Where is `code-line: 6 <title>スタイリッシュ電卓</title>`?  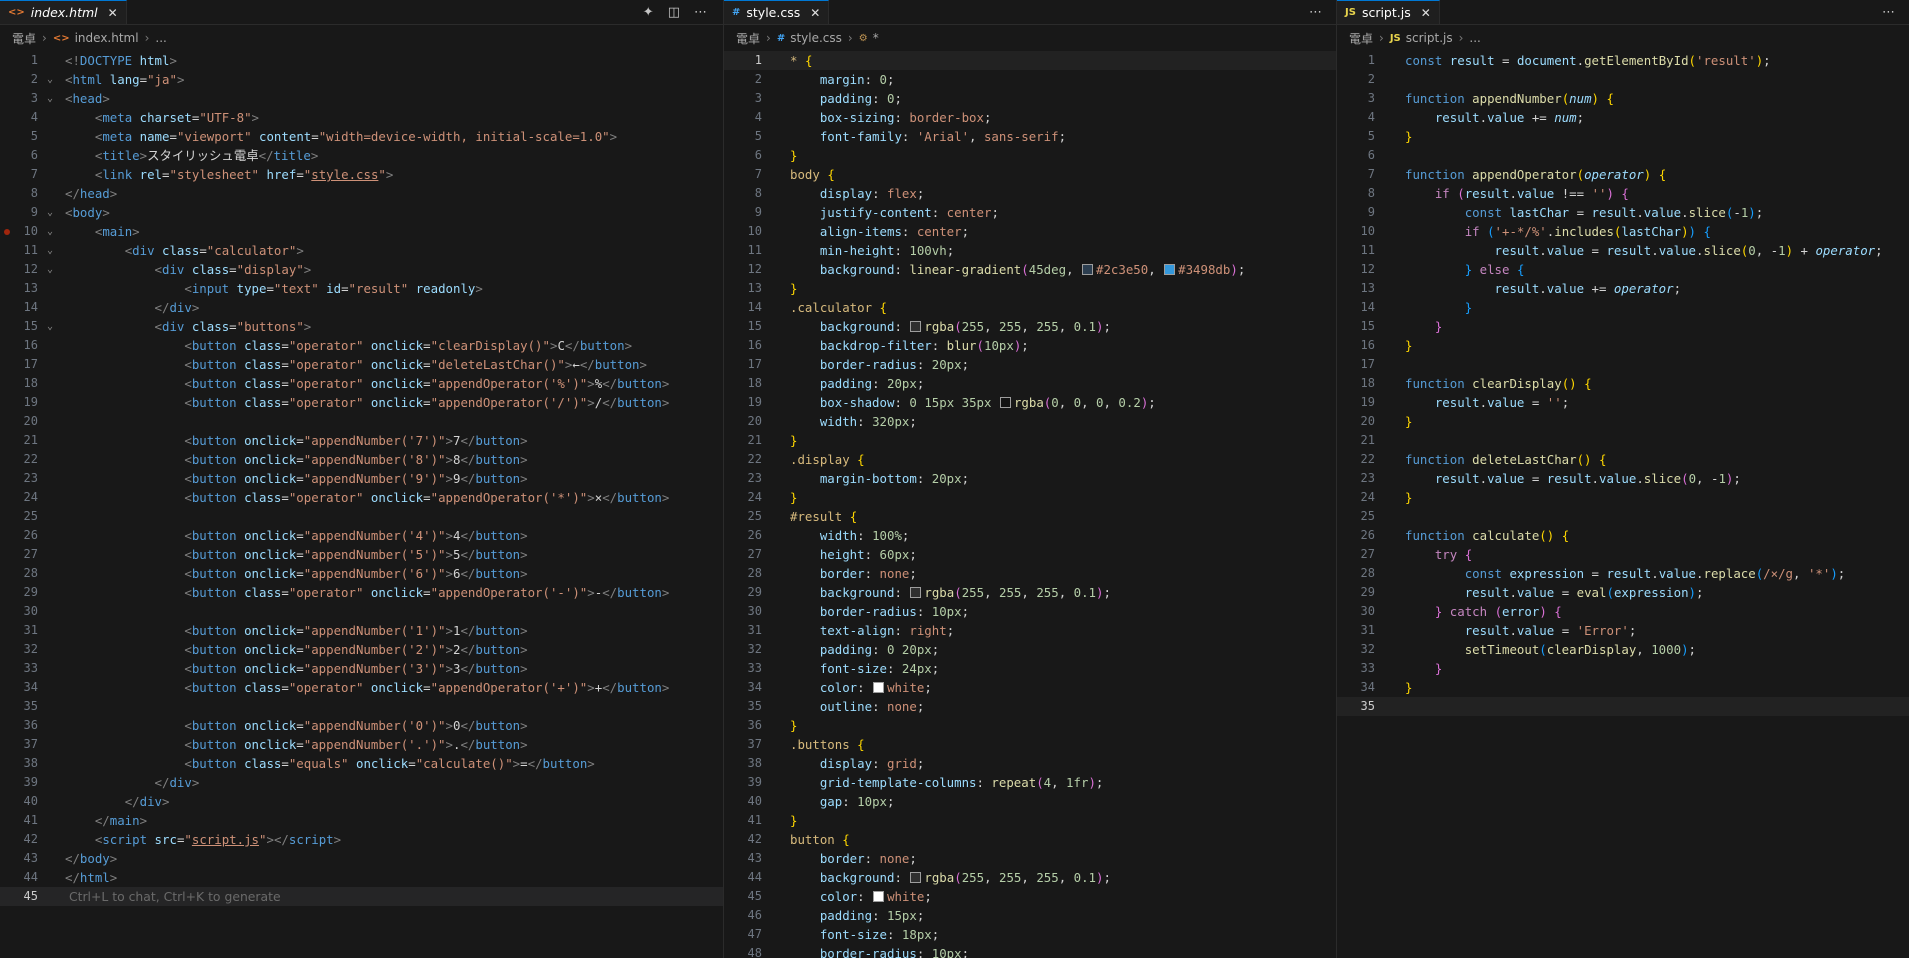
code-line: 6 <title>スタイリッシュ電卓</title> is located at coordinates (361, 155).